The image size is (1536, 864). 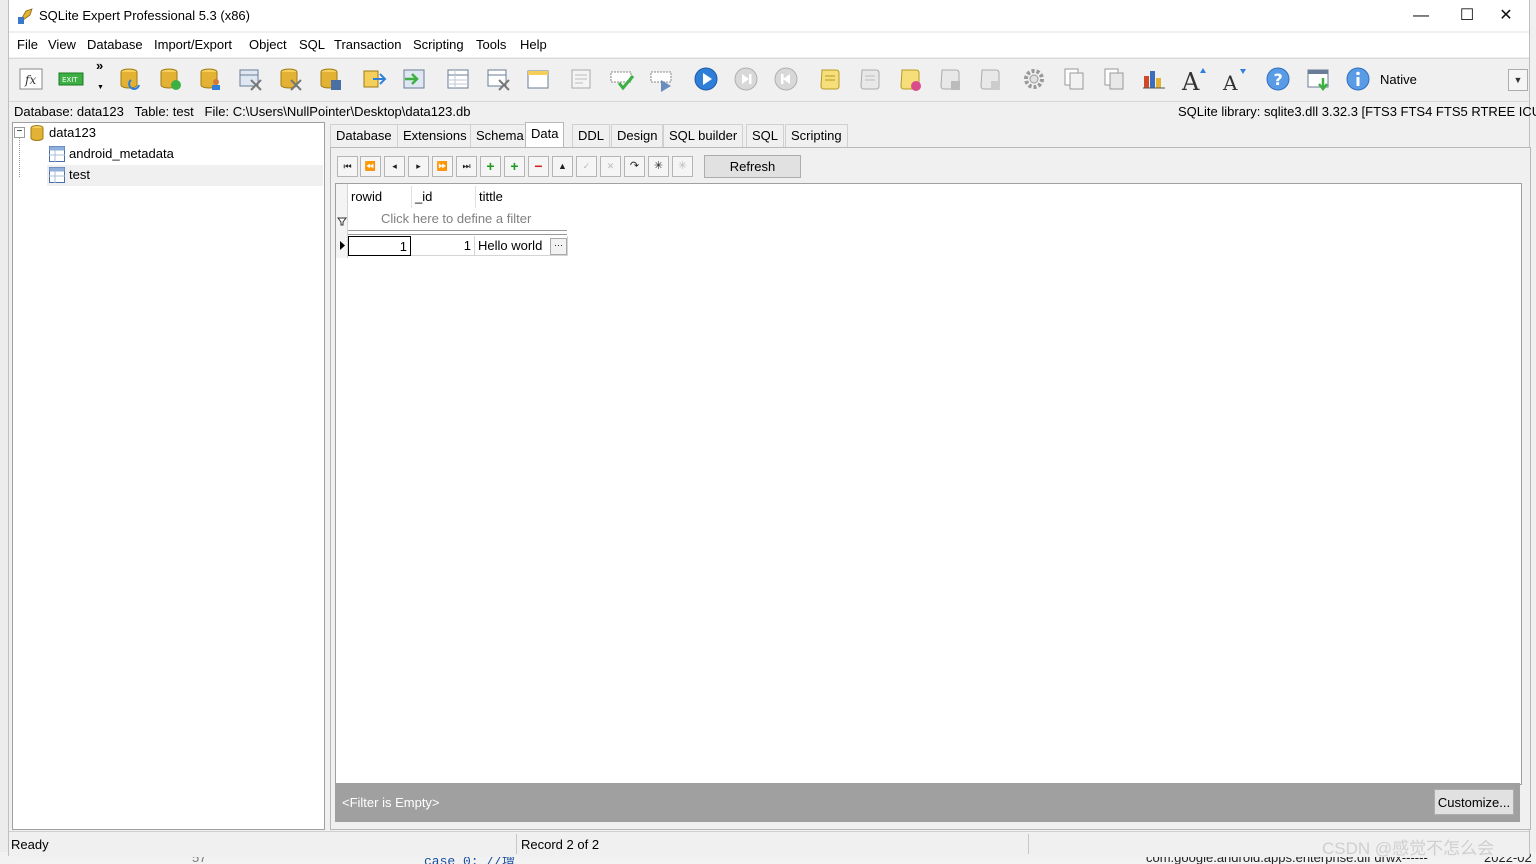 I want to click on tab-schema: Schema, so click(x=500, y=135).